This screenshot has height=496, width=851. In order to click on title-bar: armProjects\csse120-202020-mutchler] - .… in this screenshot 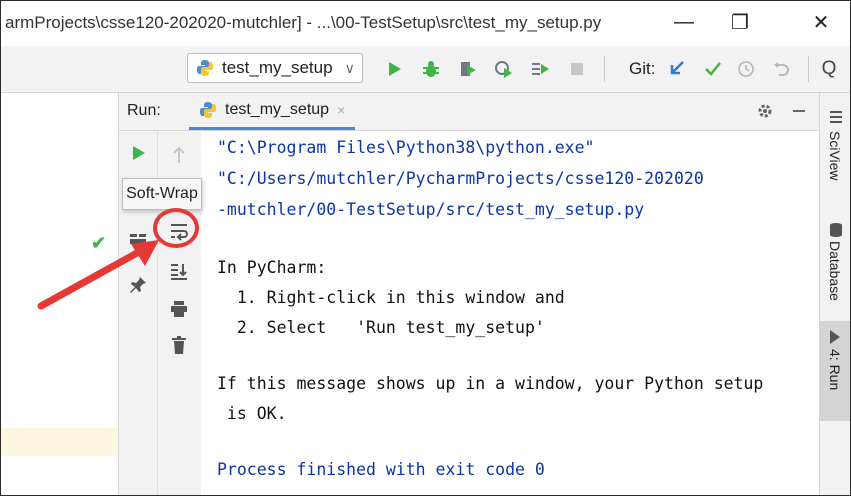, I will do `click(425, 23)`.